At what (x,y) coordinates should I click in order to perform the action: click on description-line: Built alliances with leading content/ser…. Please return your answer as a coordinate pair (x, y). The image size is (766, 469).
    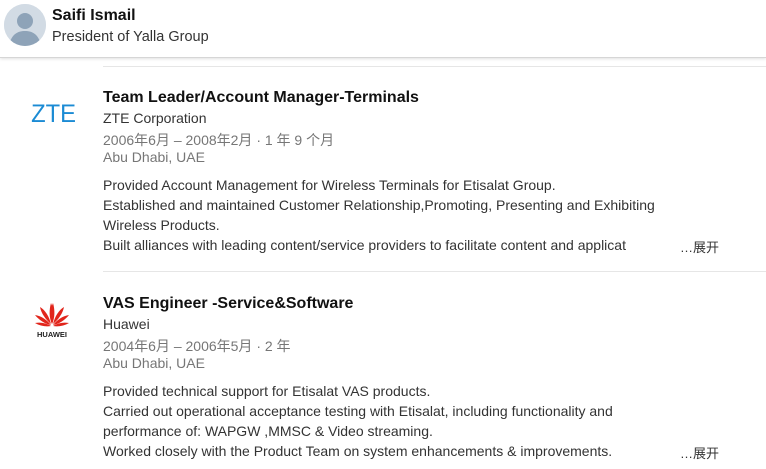
    Looking at the image, I should click on (364, 245).